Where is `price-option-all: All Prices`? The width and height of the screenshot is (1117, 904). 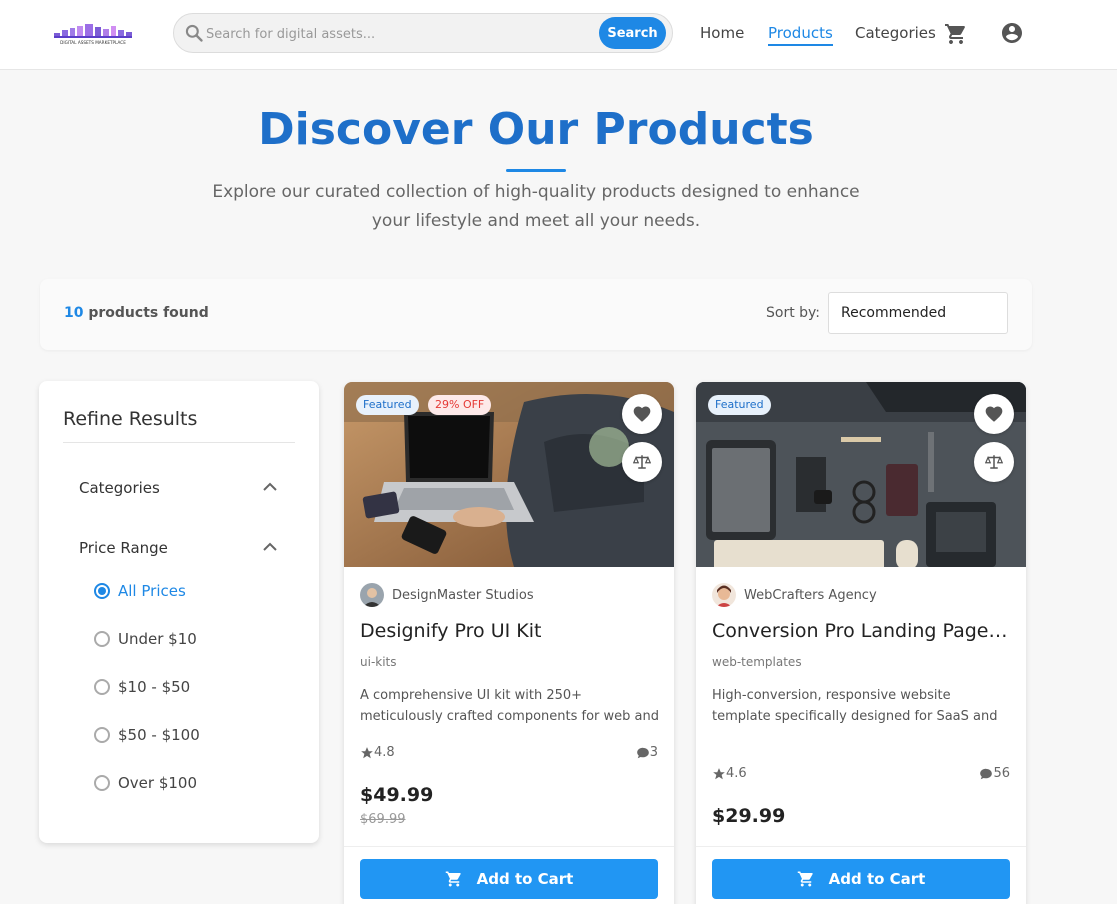 price-option-all: All Prices is located at coordinates (140, 591).